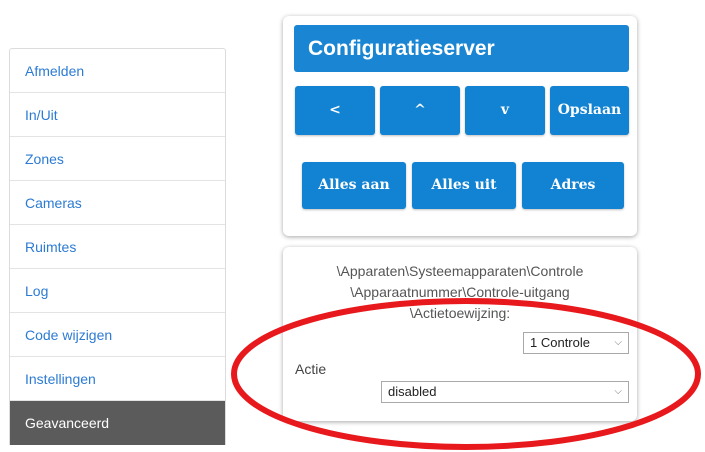 The width and height of the screenshot is (705, 452). What do you see at coordinates (589, 110) in the screenshot?
I see `save-button: Opslaan` at bounding box center [589, 110].